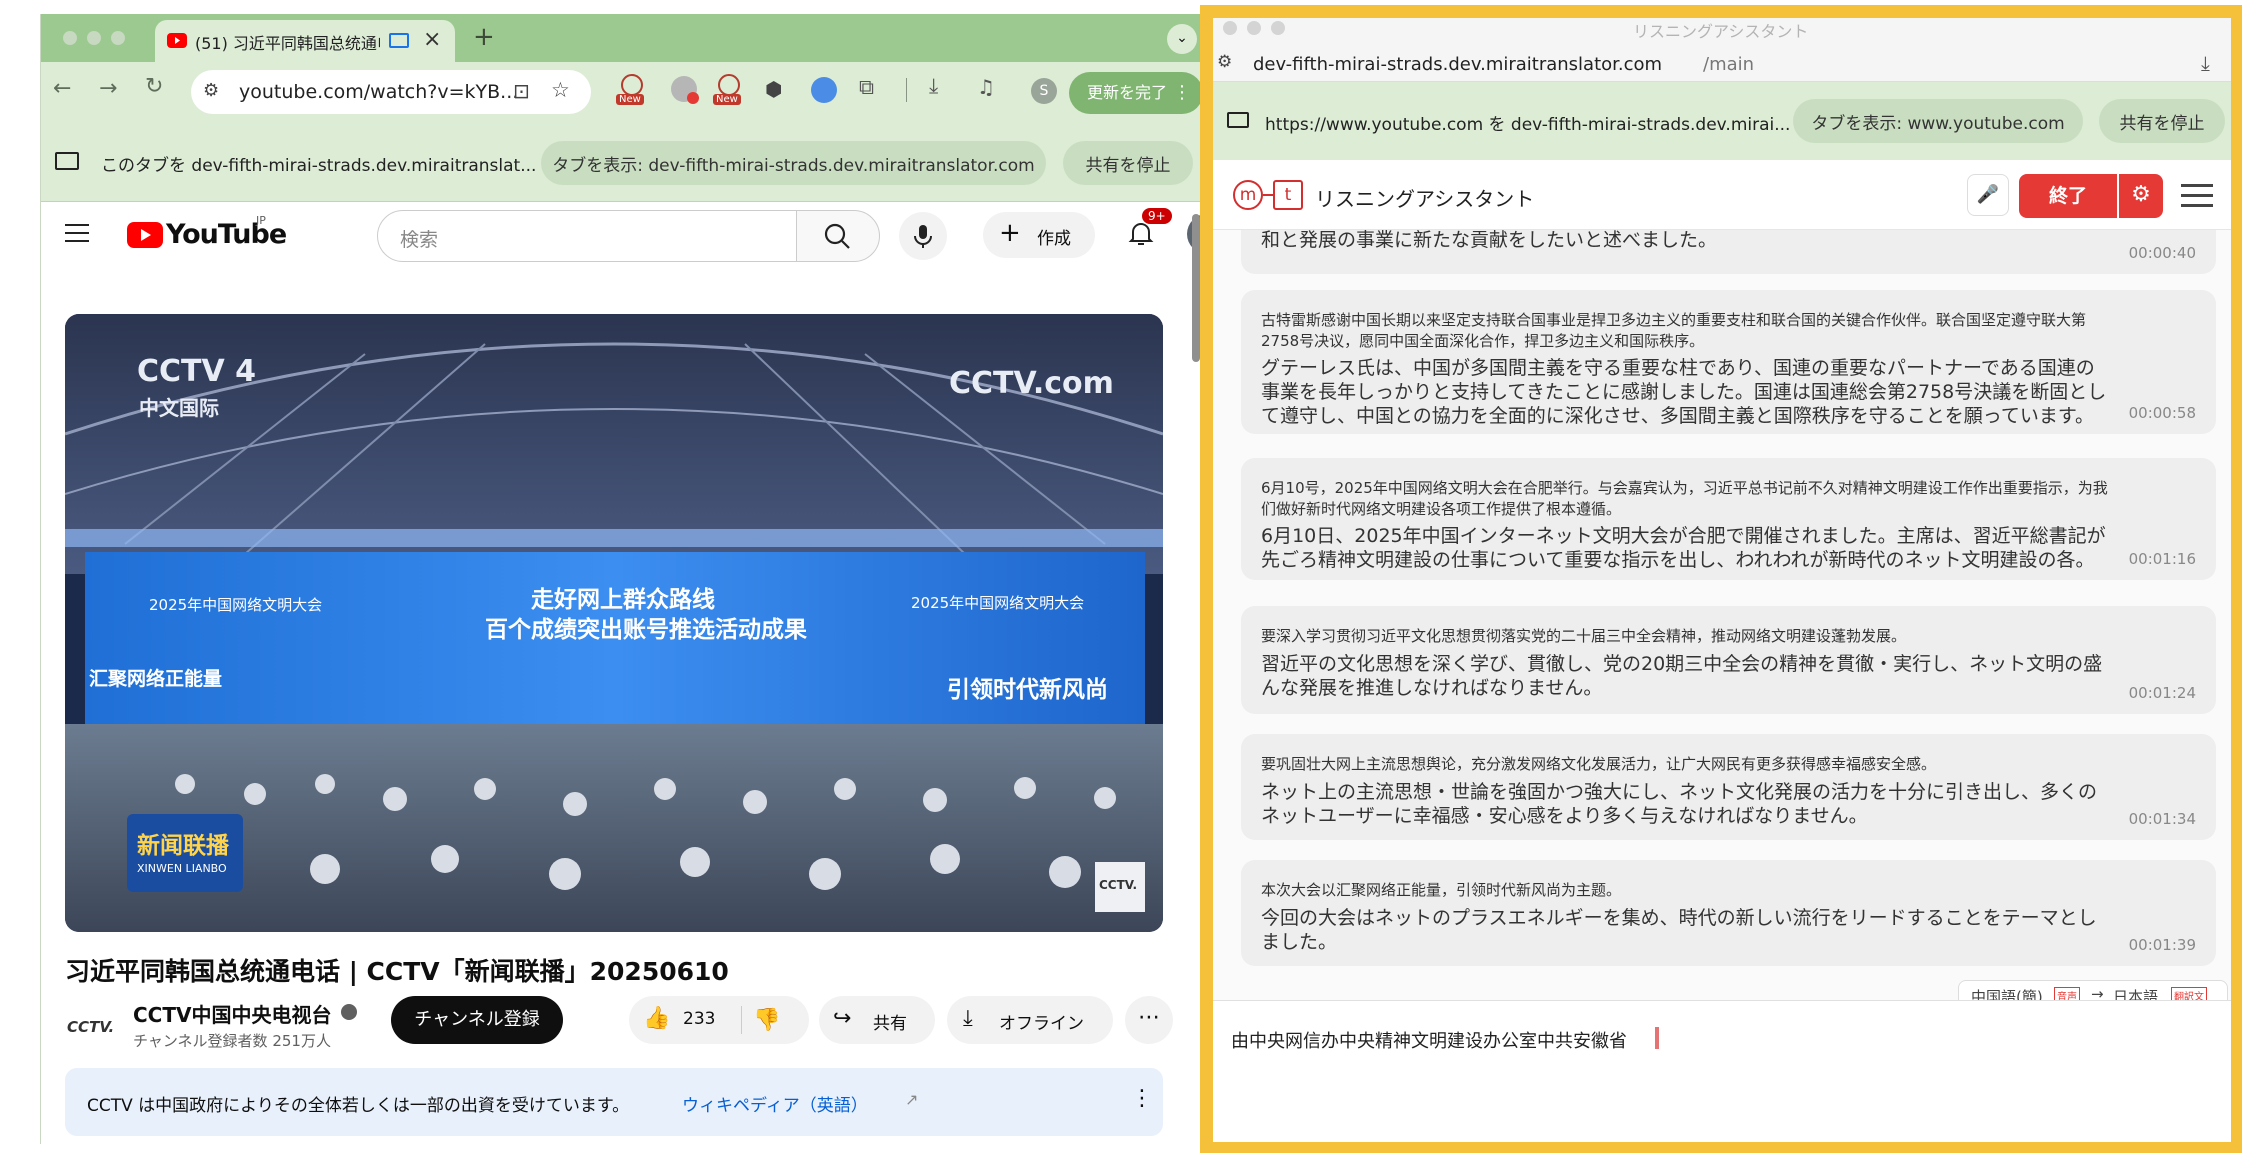 The width and height of the screenshot is (2246, 1158). Describe the element at coordinates (1030, 1020) in the screenshot. I see `offline-download-button: ⤓ オフライン` at that location.